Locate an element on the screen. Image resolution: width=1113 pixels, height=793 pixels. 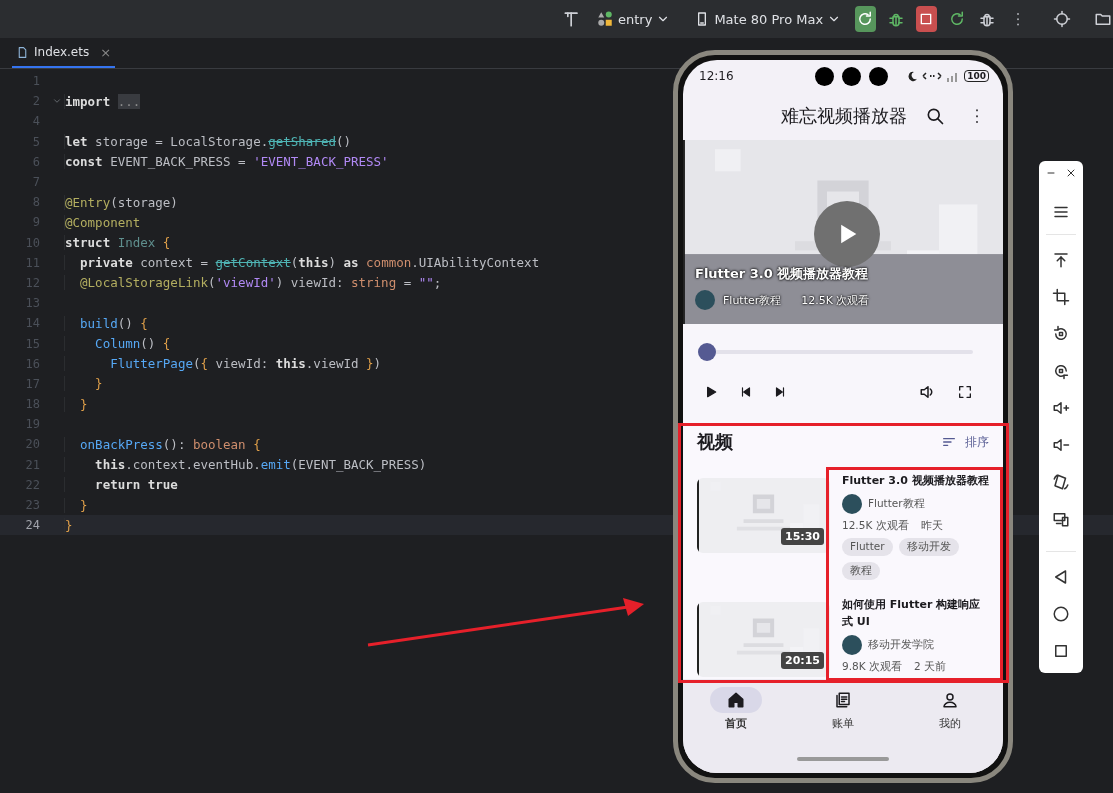
rotate-icon is located at coordinates (1061, 333).